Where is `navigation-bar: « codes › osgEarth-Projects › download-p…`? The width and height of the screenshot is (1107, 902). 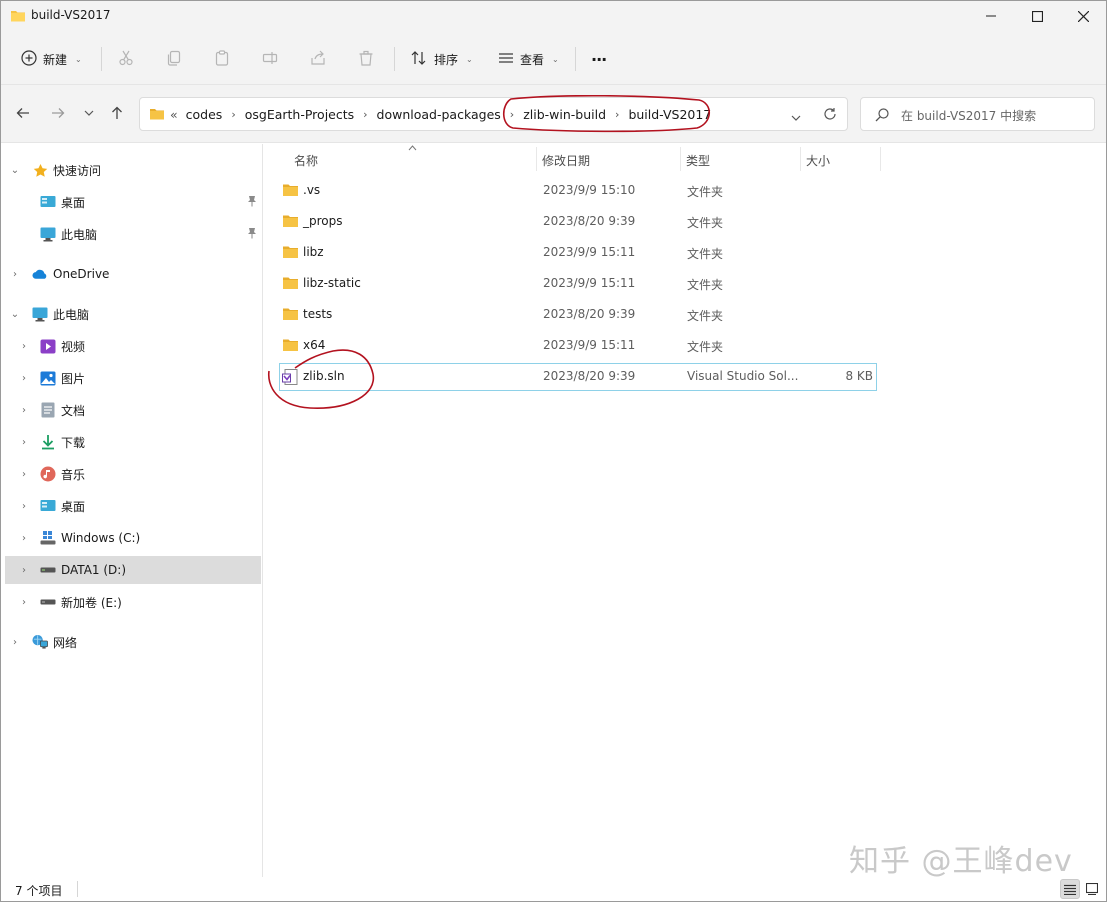 navigation-bar: « codes › osgEarth-Projects › download-p… is located at coordinates (553, 114).